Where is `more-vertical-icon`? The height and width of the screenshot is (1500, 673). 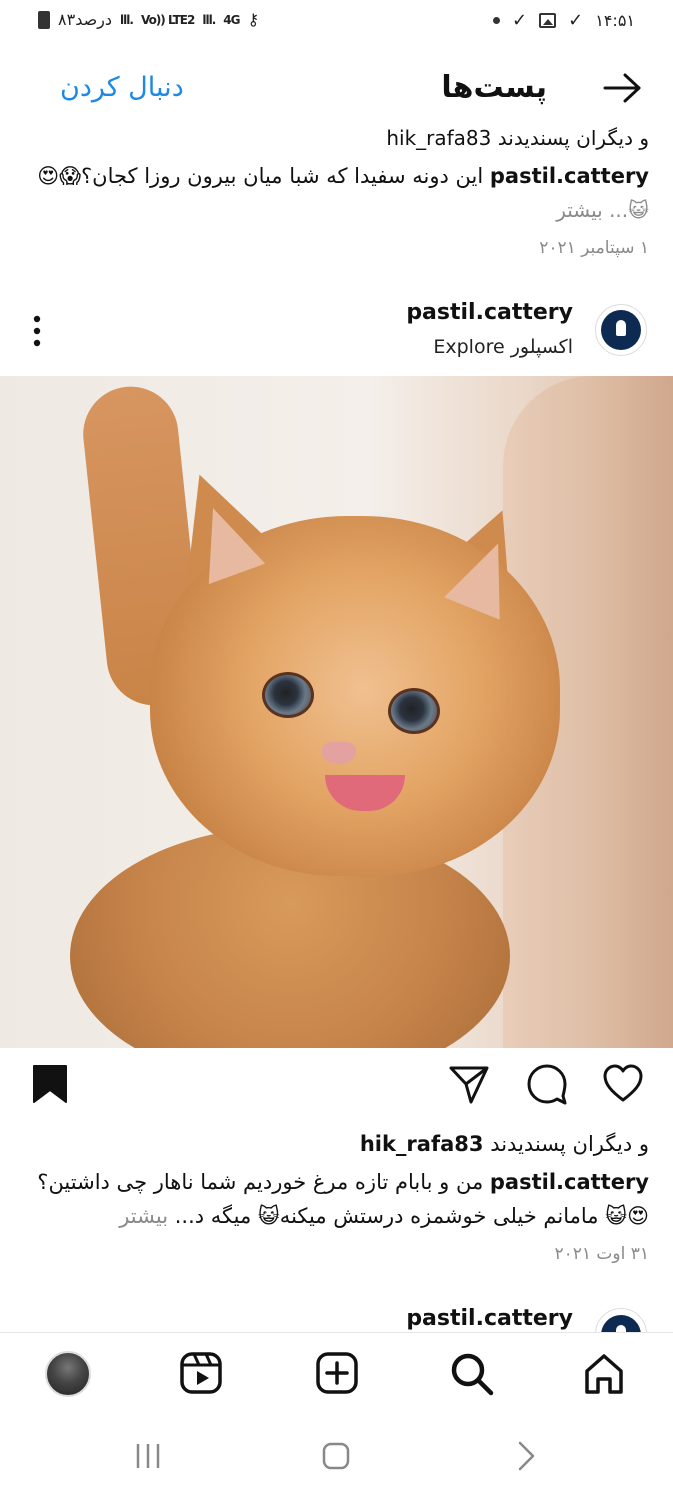 more-vertical-icon is located at coordinates (37, 331).